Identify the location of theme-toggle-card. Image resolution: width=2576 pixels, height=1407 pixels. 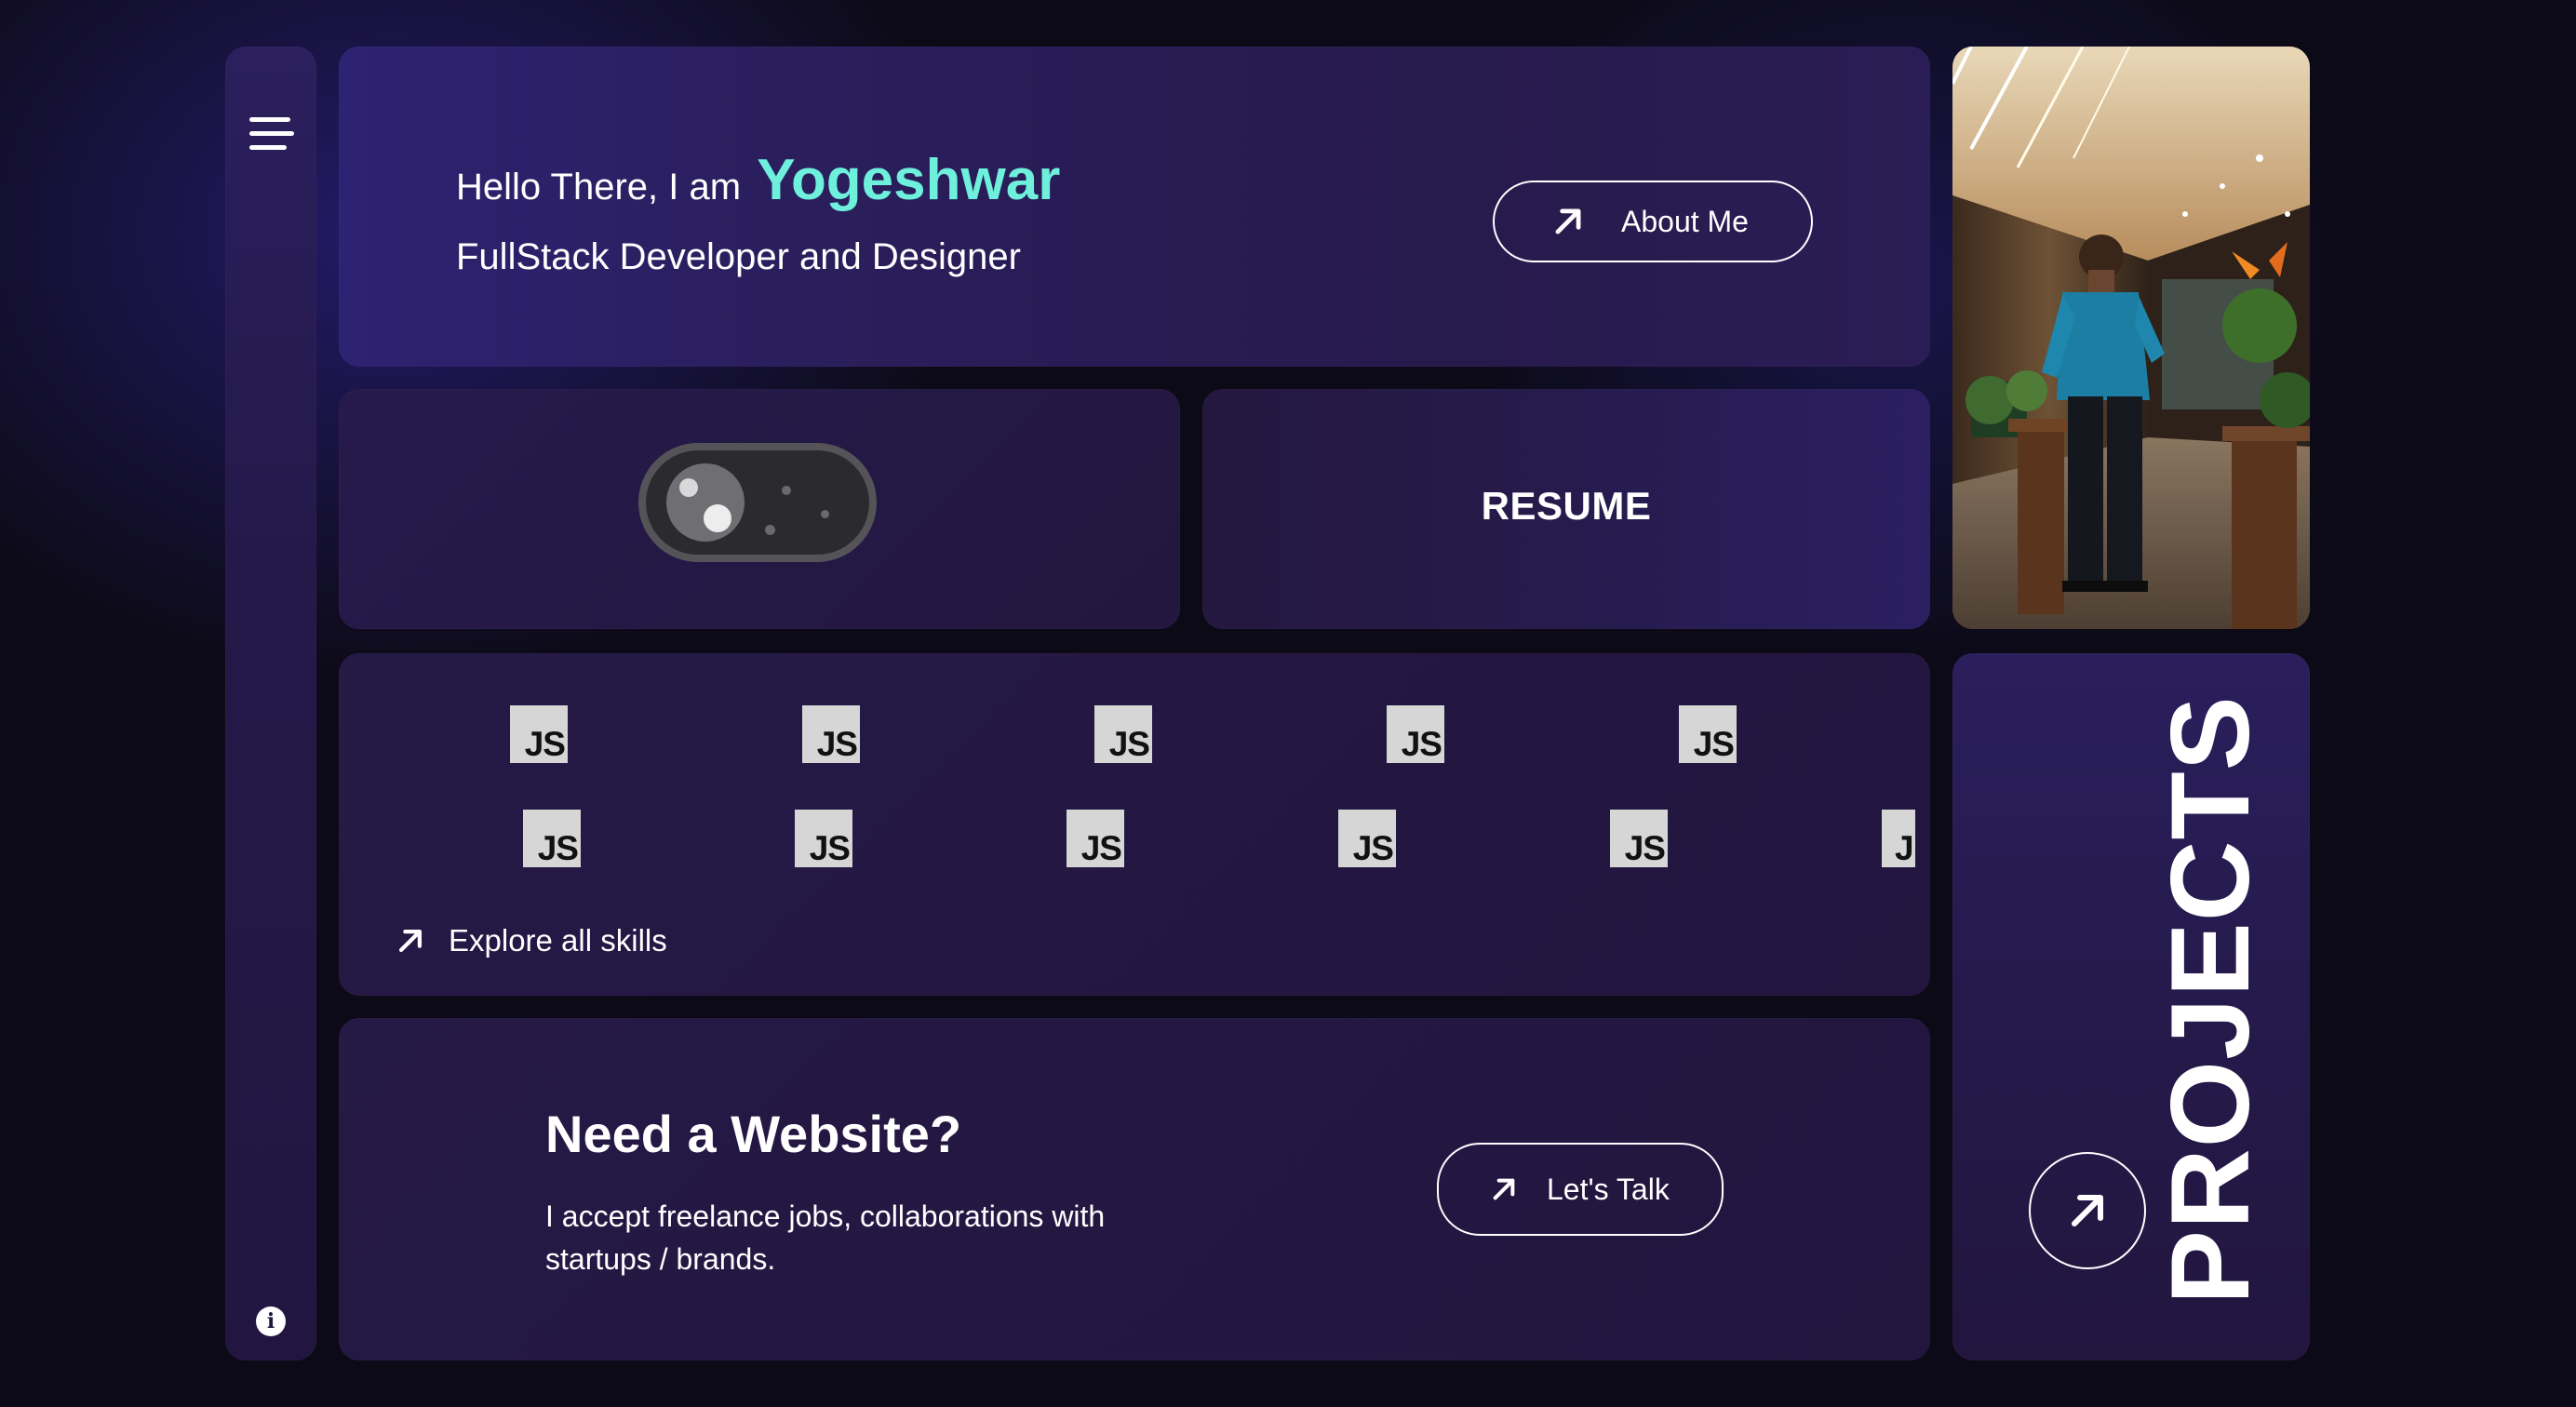
(759, 509).